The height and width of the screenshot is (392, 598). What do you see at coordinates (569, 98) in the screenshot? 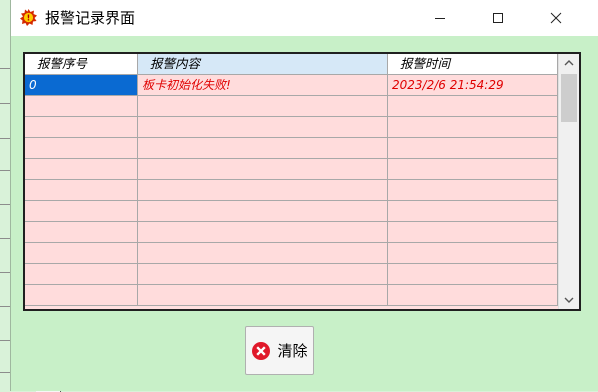
I see `scrollbar-thumb` at bounding box center [569, 98].